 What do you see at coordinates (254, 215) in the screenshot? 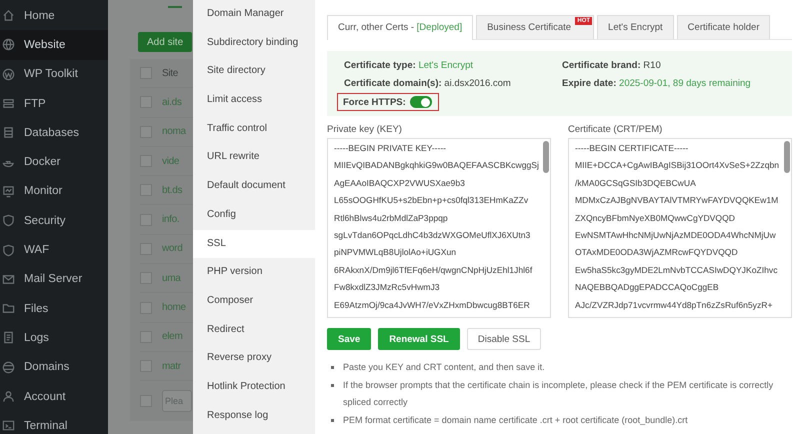
I see `menu-item: Config` at bounding box center [254, 215].